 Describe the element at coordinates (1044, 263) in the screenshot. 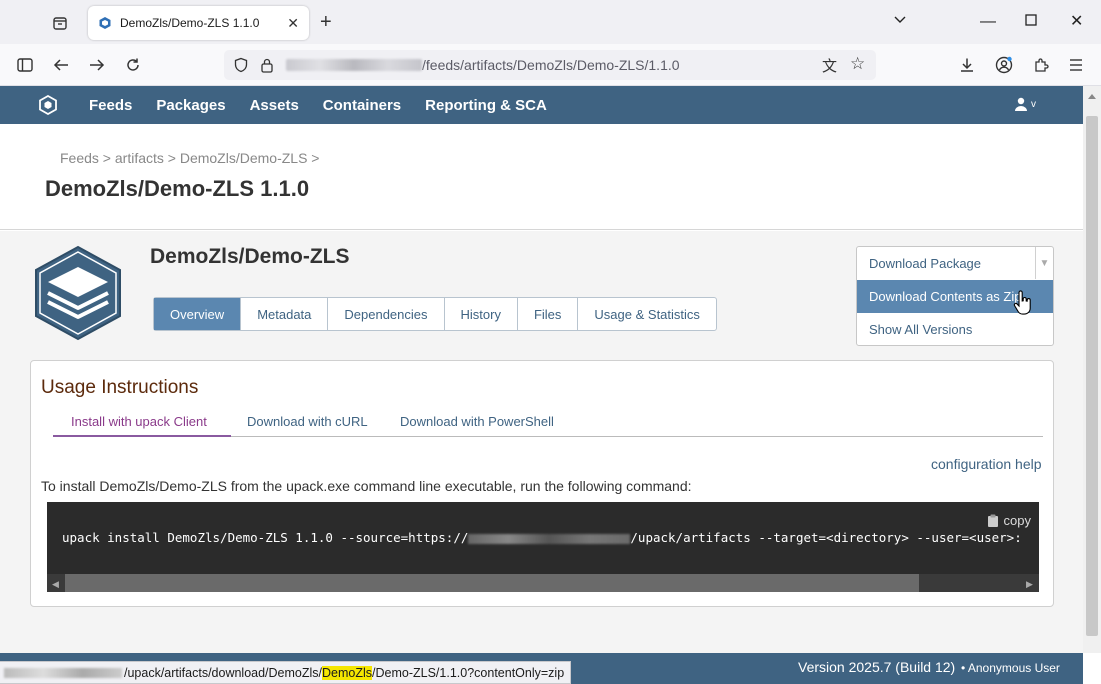

I see `dropdown-caret-icon: ▼` at that location.